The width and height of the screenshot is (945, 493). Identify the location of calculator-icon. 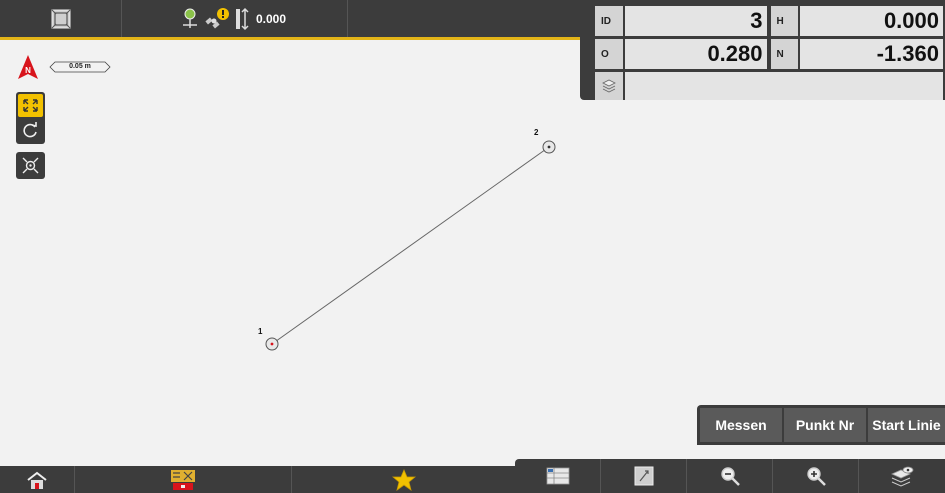
(643, 476).